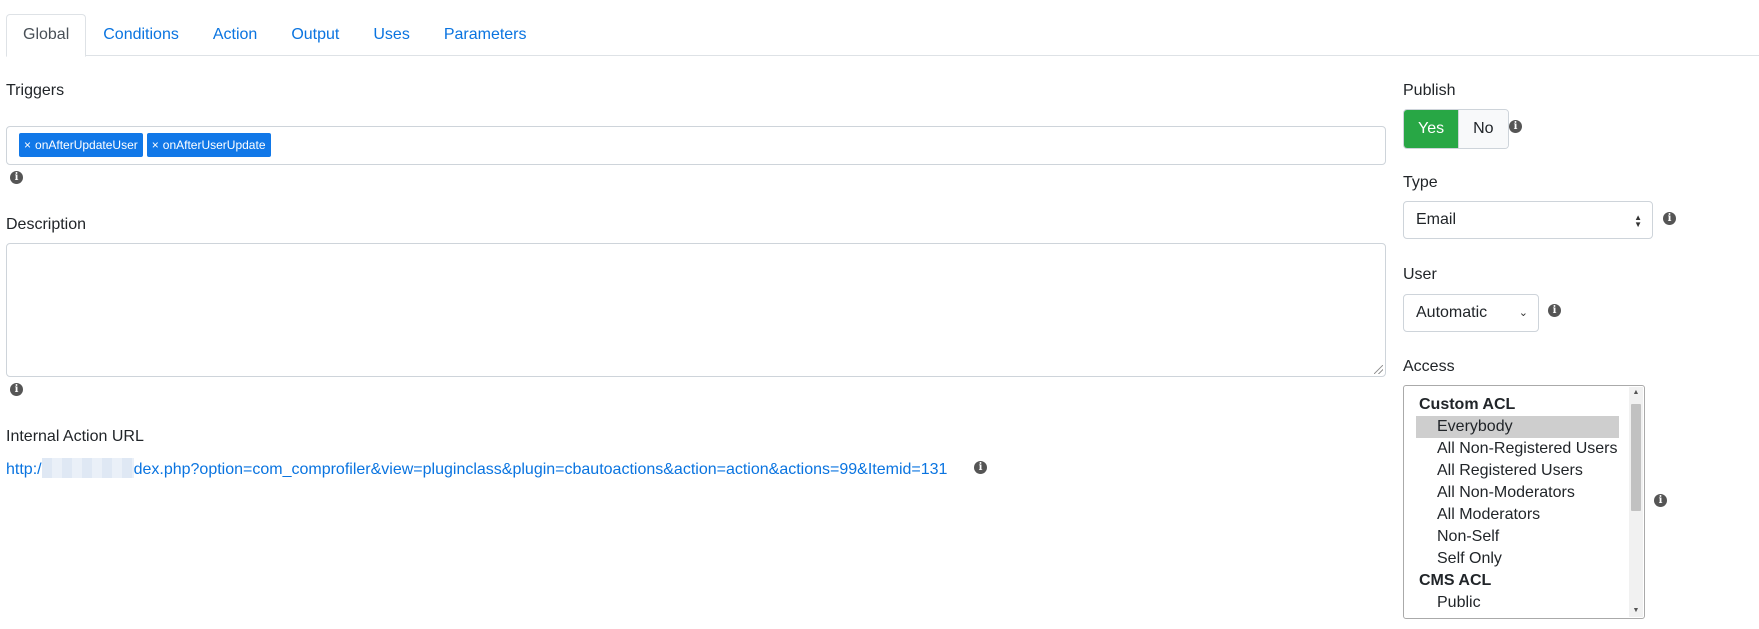 This screenshot has height=629, width=1759. What do you see at coordinates (235, 34) in the screenshot?
I see `tab-action: Action` at bounding box center [235, 34].